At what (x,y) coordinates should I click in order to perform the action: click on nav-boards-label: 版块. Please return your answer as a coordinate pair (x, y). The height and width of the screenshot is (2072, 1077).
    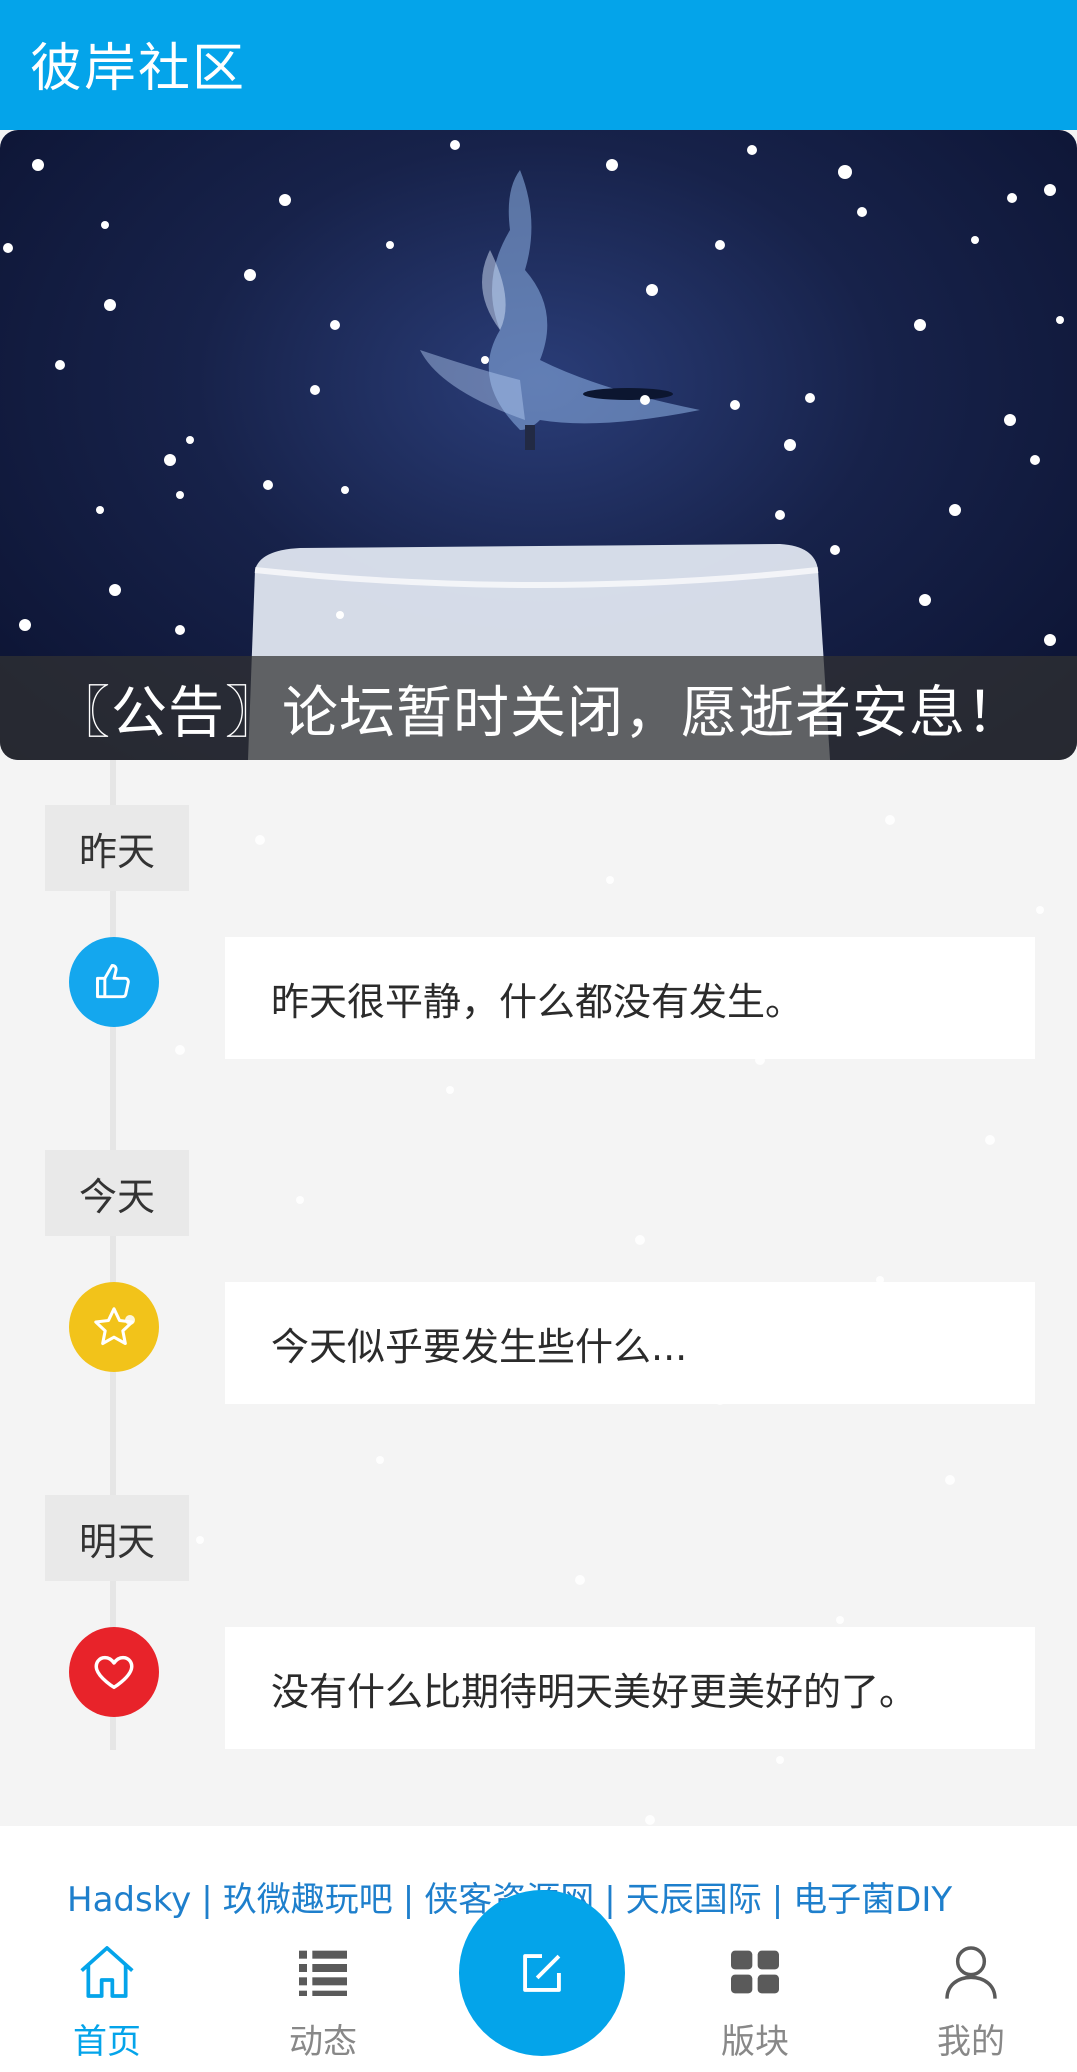
    Looking at the image, I should click on (755, 2042).